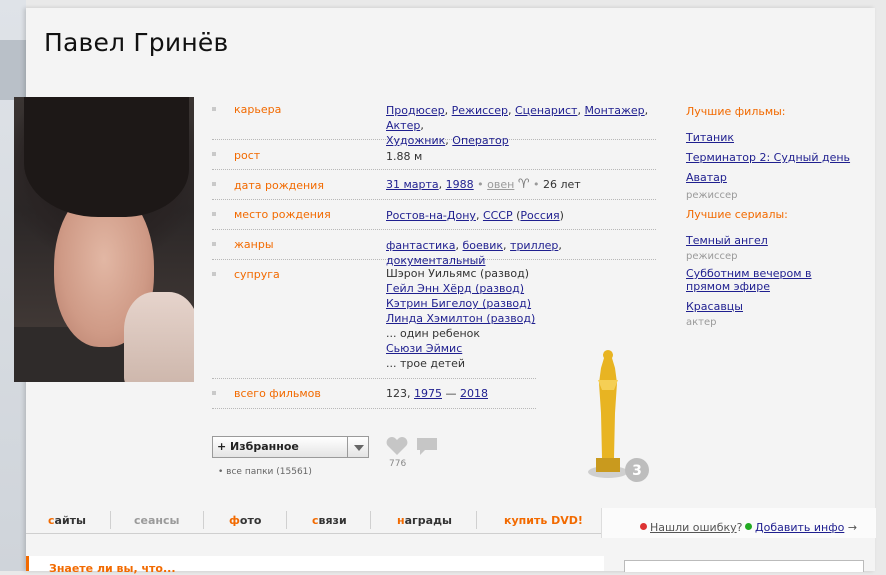  What do you see at coordinates (427, 447) in the screenshot?
I see `comment-icon` at bounding box center [427, 447].